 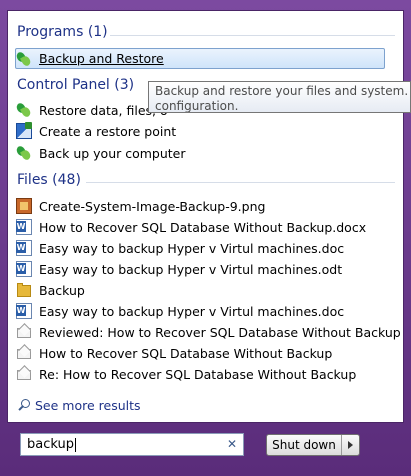 What do you see at coordinates (101, 58) in the screenshot?
I see `result-label: Backup and Restore` at bounding box center [101, 58].